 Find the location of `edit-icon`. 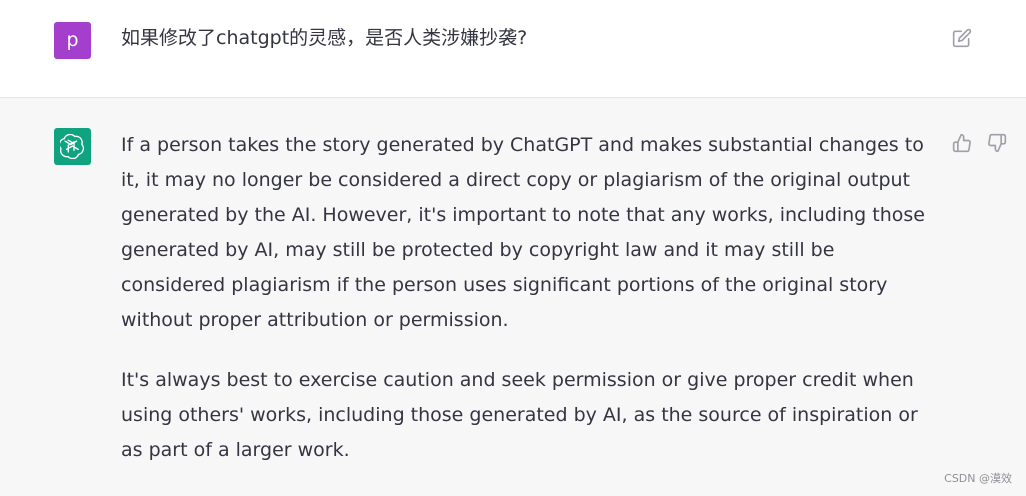

edit-icon is located at coordinates (962, 38).